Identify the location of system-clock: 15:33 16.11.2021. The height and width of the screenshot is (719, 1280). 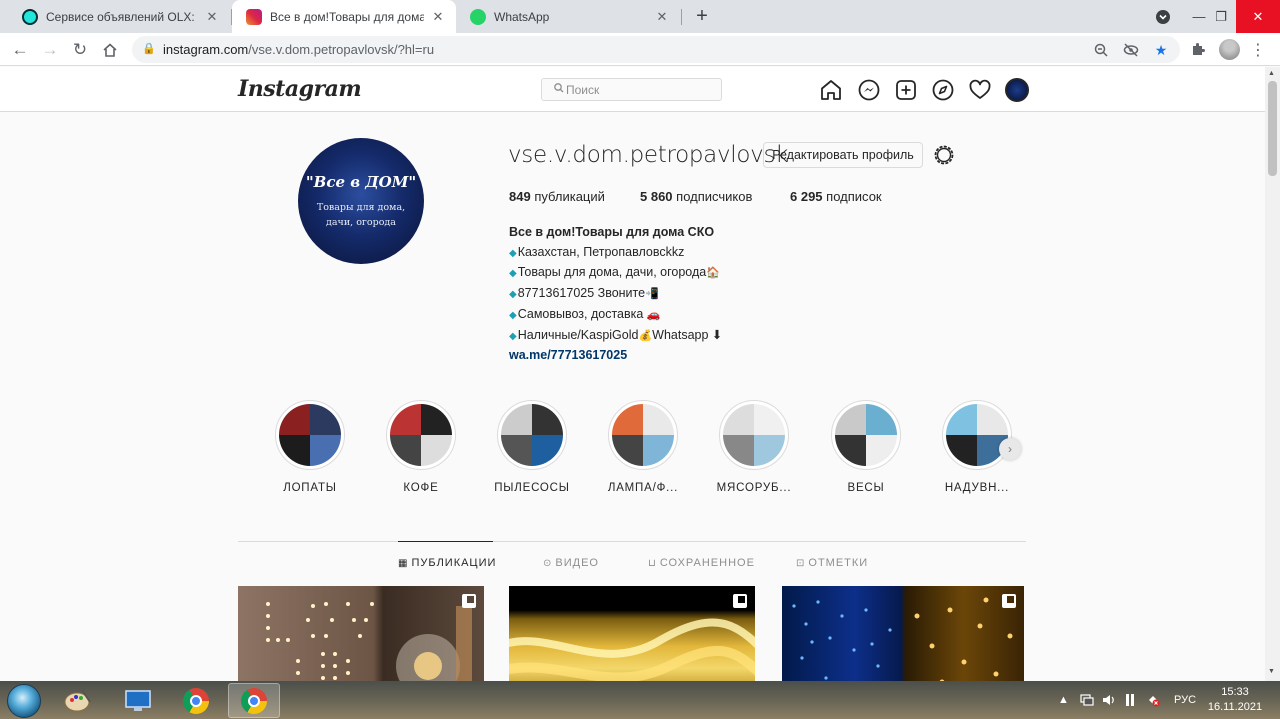
(1235, 700).